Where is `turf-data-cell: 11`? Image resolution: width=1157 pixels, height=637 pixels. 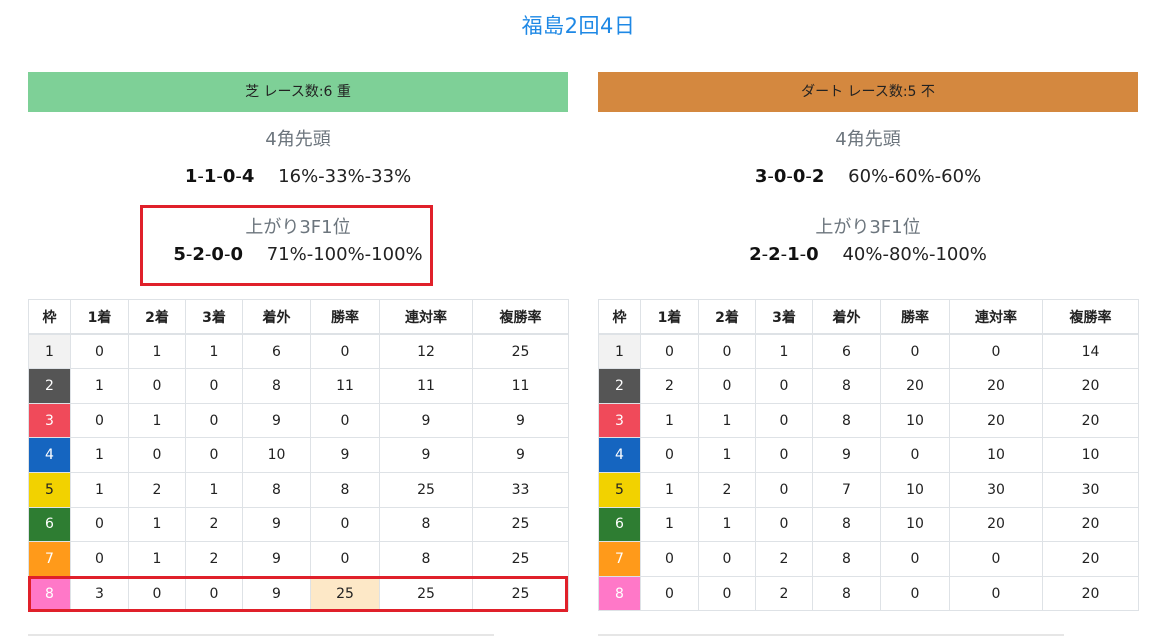 turf-data-cell: 11 is located at coordinates (426, 386).